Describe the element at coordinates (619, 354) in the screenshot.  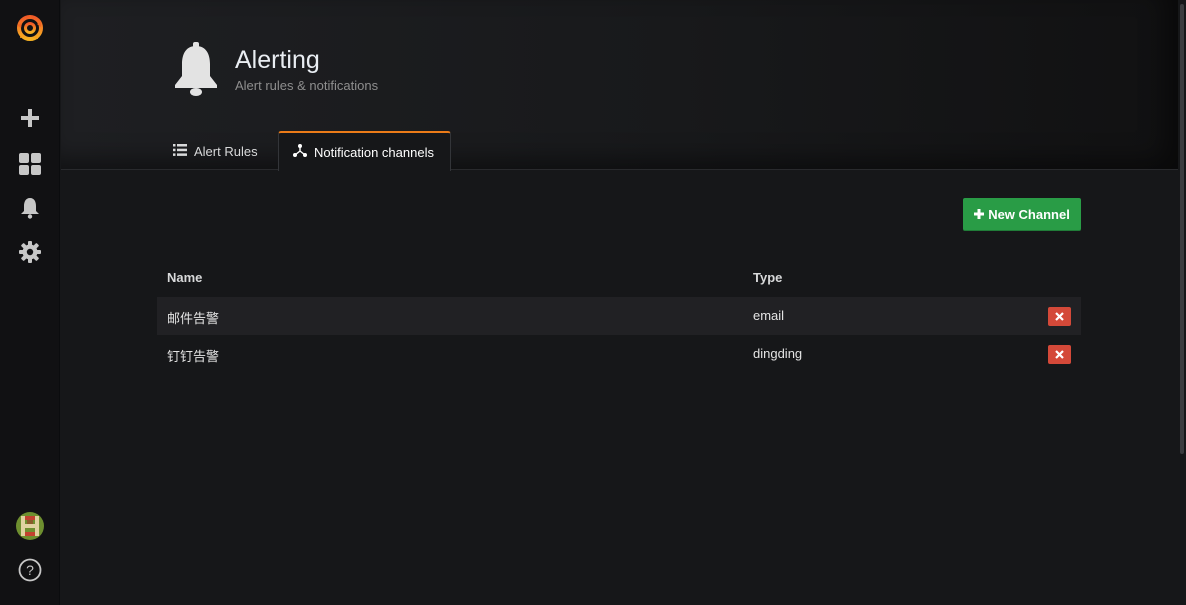
I see `table-row: 钉钉告警 dingding` at that location.